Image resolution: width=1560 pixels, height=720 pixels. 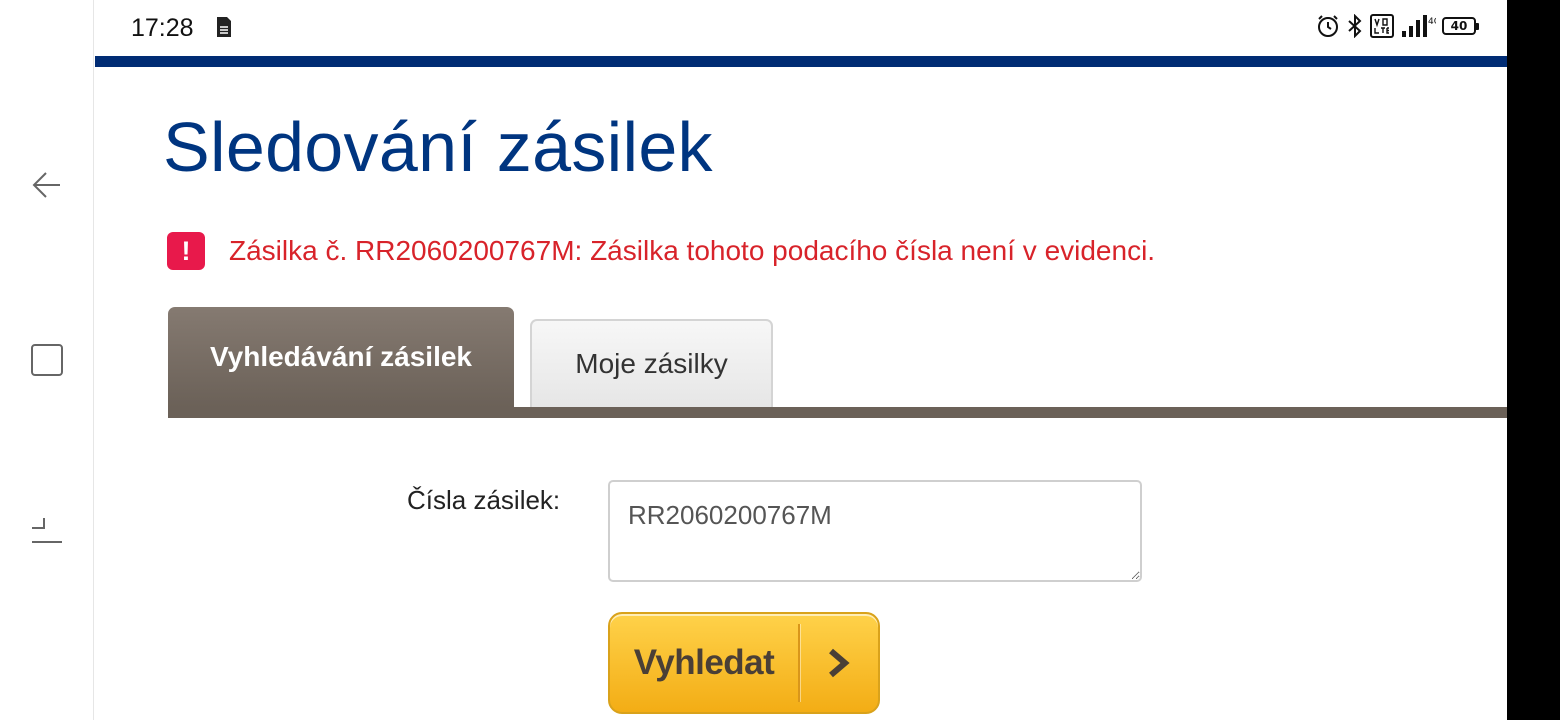 I want to click on signal-icon: 4G, so click(x=1418, y=26).